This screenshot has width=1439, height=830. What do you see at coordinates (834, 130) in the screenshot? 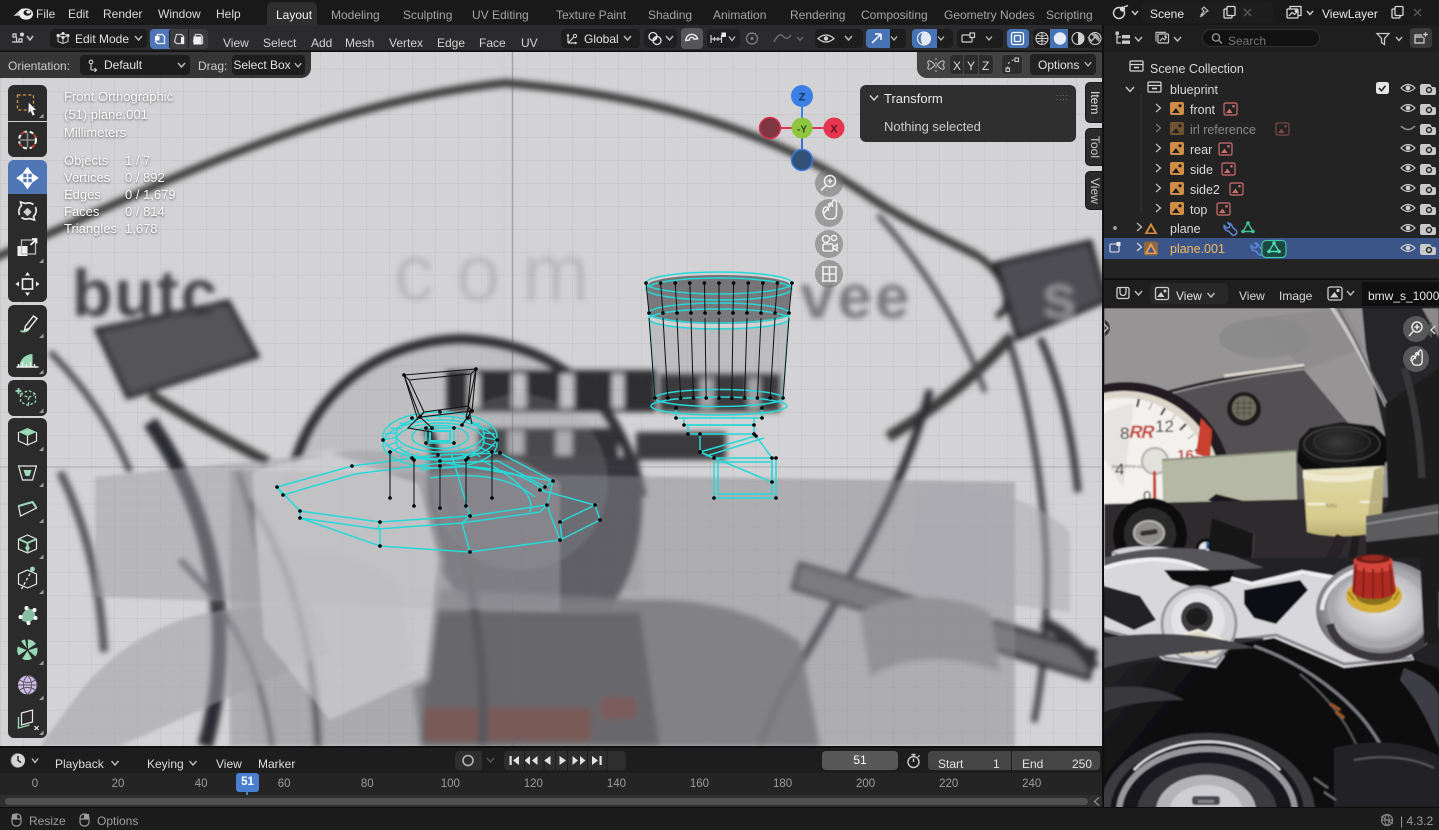
I see `svg-text: X` at bounding box center [834, 130].